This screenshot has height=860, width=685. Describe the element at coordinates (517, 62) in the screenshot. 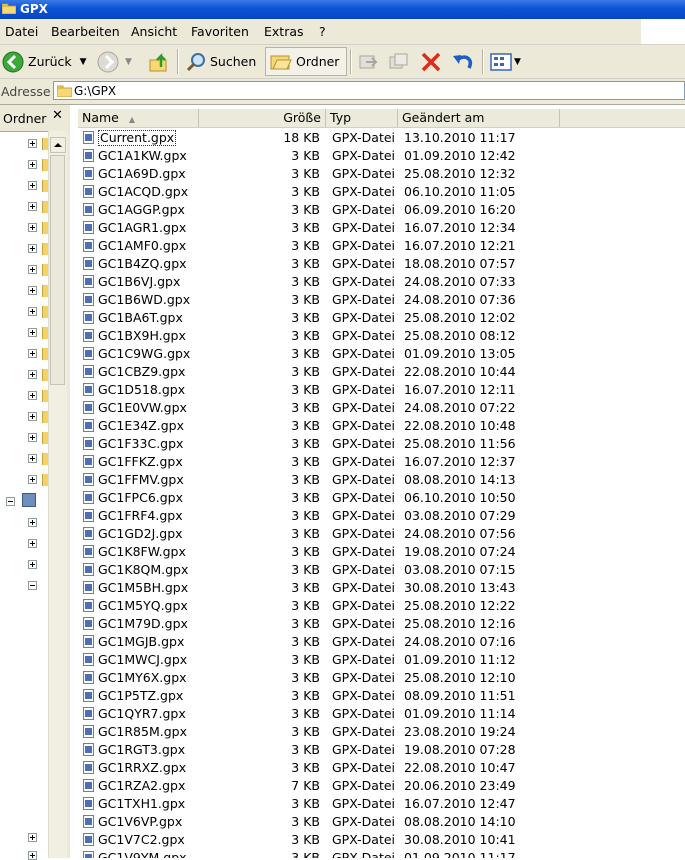

I see `views-dropdown-icon: ▼` at that location.